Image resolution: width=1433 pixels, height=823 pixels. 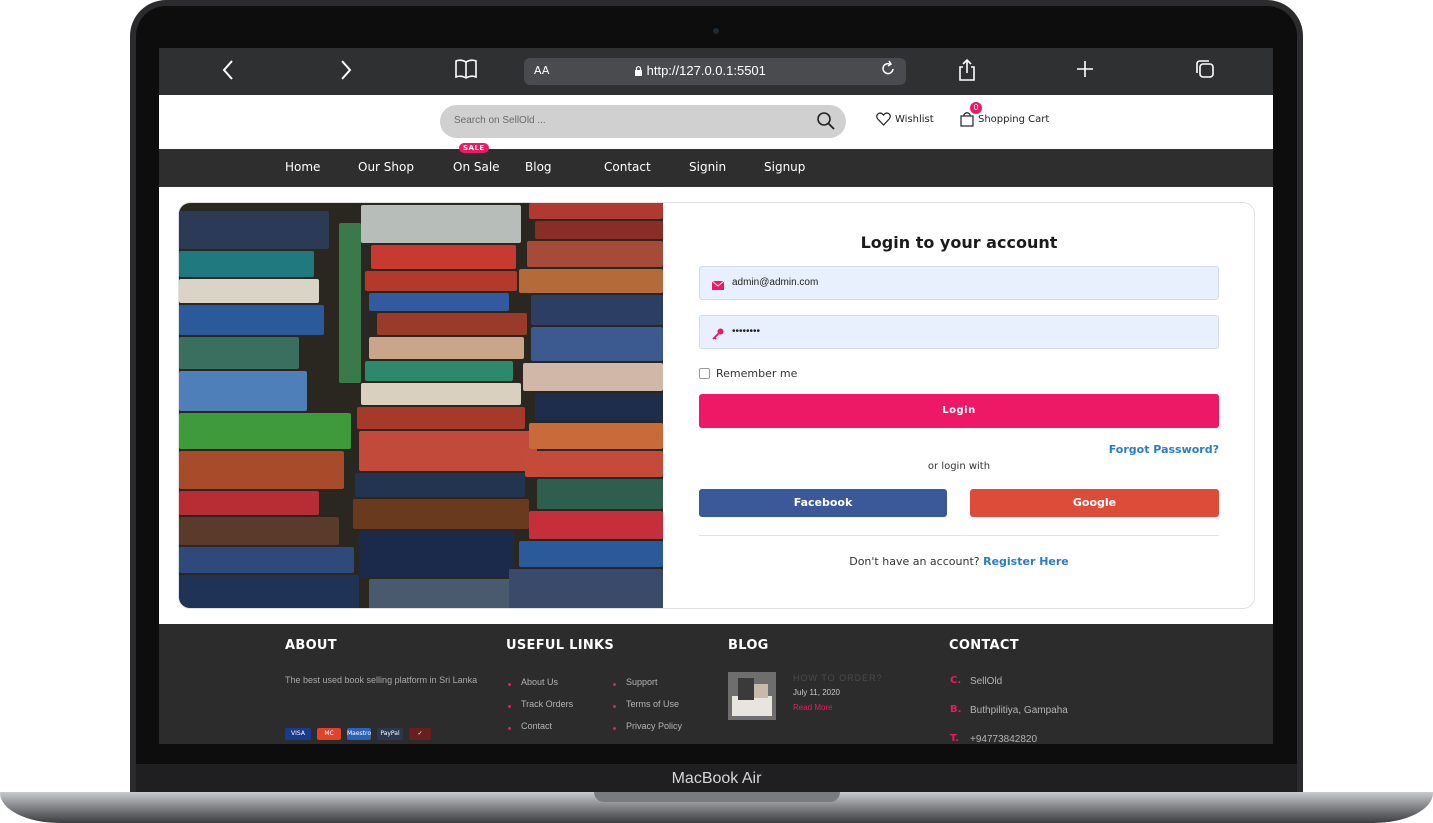 I want to click on cart-count-badge: 0, so click(x=976, y=108).